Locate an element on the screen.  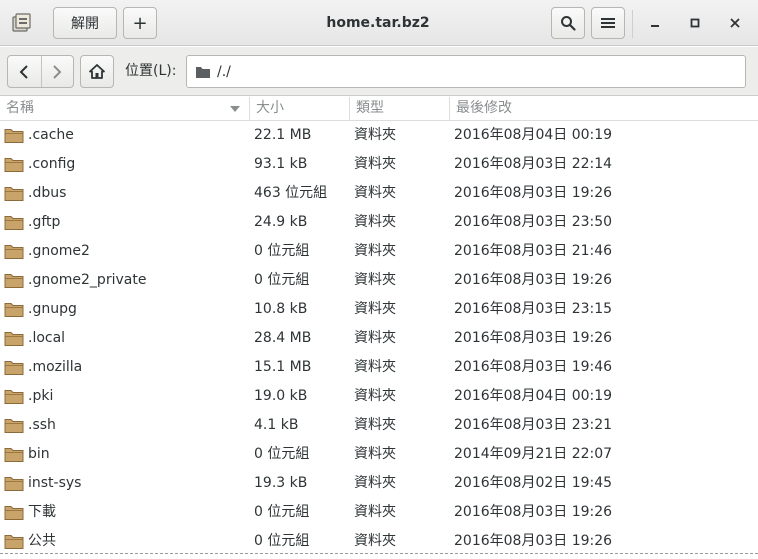
column-size-label: 大小 is located at coordinates (270, 108).